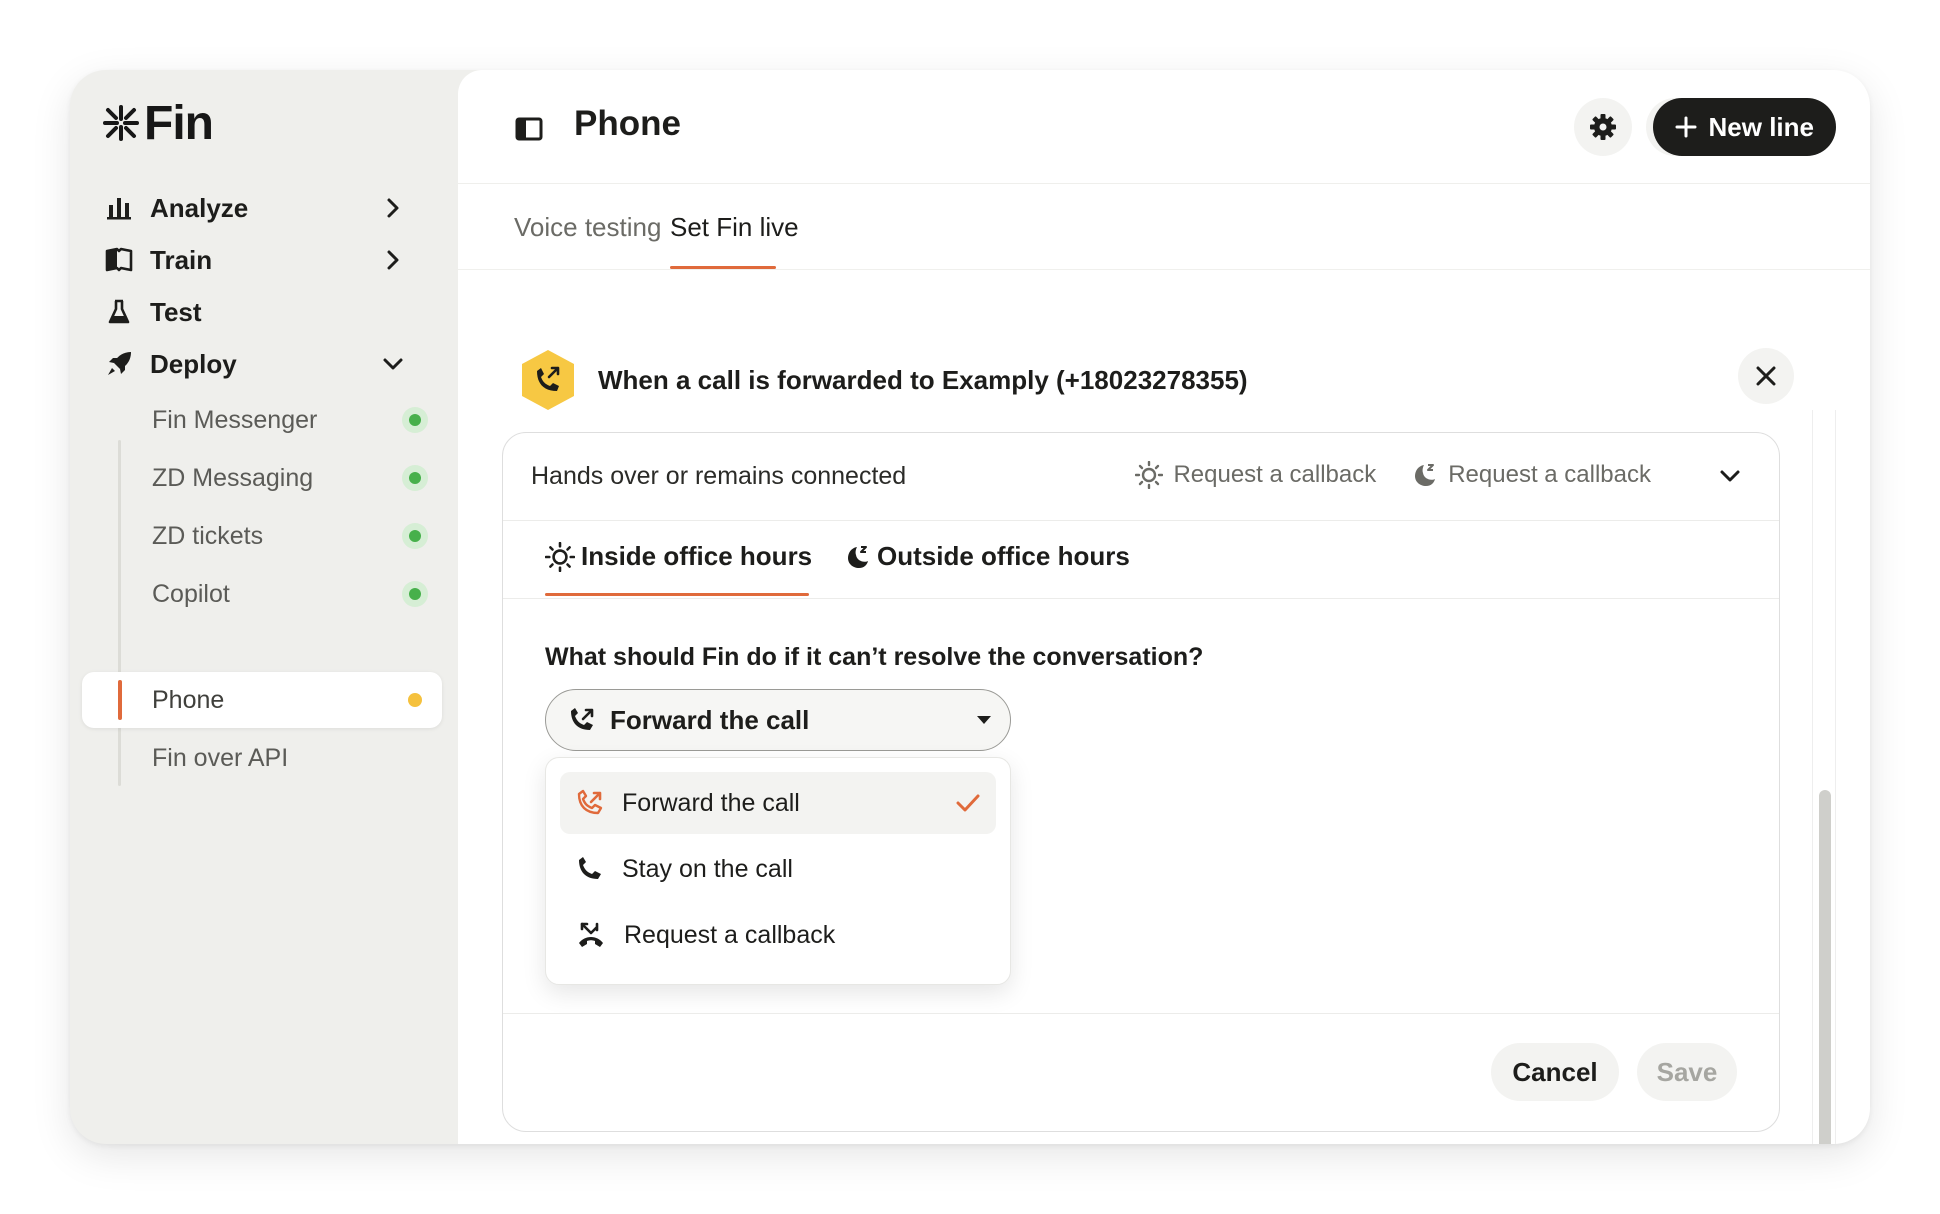 The height and width of the screenshot is (1214, 1940). I want to click on sidebar-item-label: Fin Messenger, so click(235, 419).